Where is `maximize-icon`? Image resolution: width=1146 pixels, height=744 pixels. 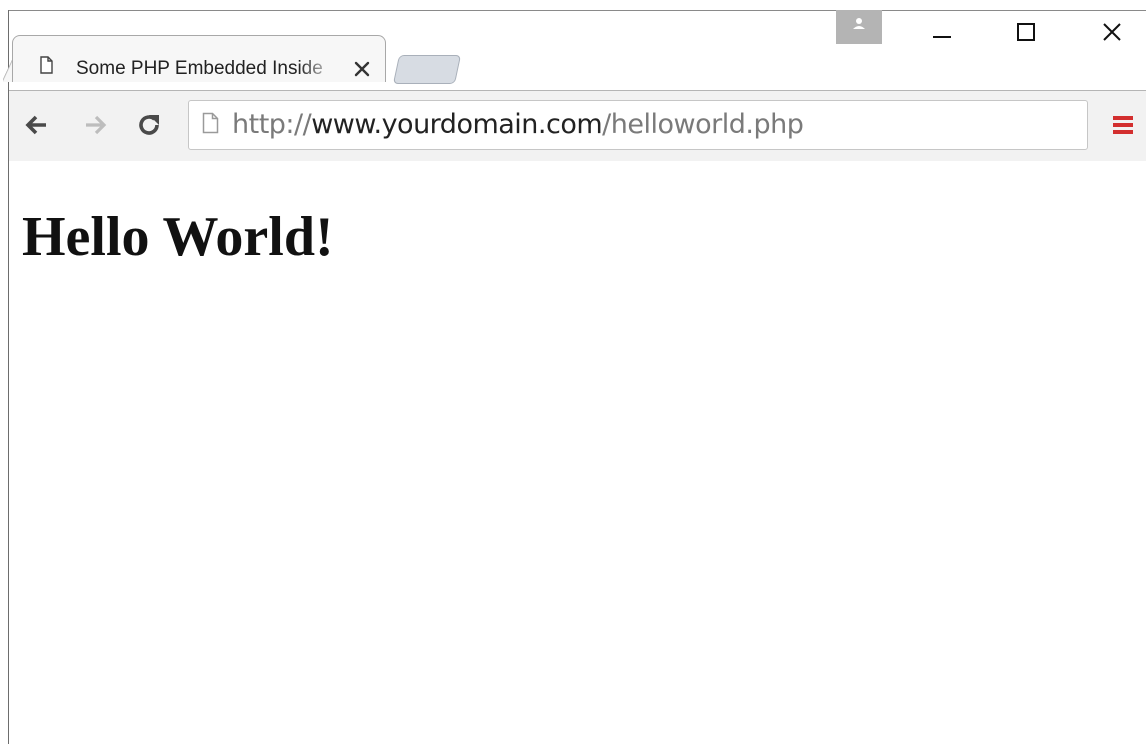 maximize-icon is located at coordinates (1026, 31).